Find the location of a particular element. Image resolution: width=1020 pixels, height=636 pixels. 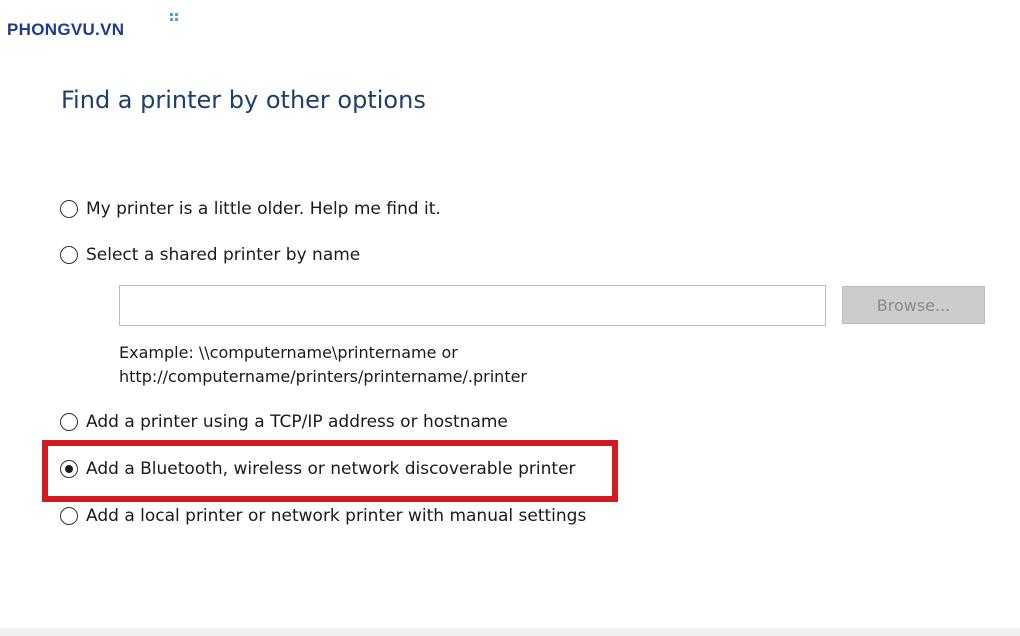

page-title: Find a printer by other options is located at coordinates (243, 100).